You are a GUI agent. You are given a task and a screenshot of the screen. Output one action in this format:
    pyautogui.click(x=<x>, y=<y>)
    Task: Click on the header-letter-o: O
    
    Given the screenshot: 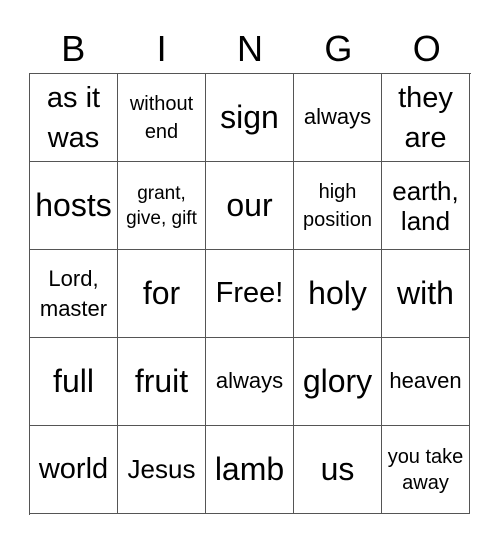 What is the action you would take?
    pyautogui.click(x=426, y=48)
    